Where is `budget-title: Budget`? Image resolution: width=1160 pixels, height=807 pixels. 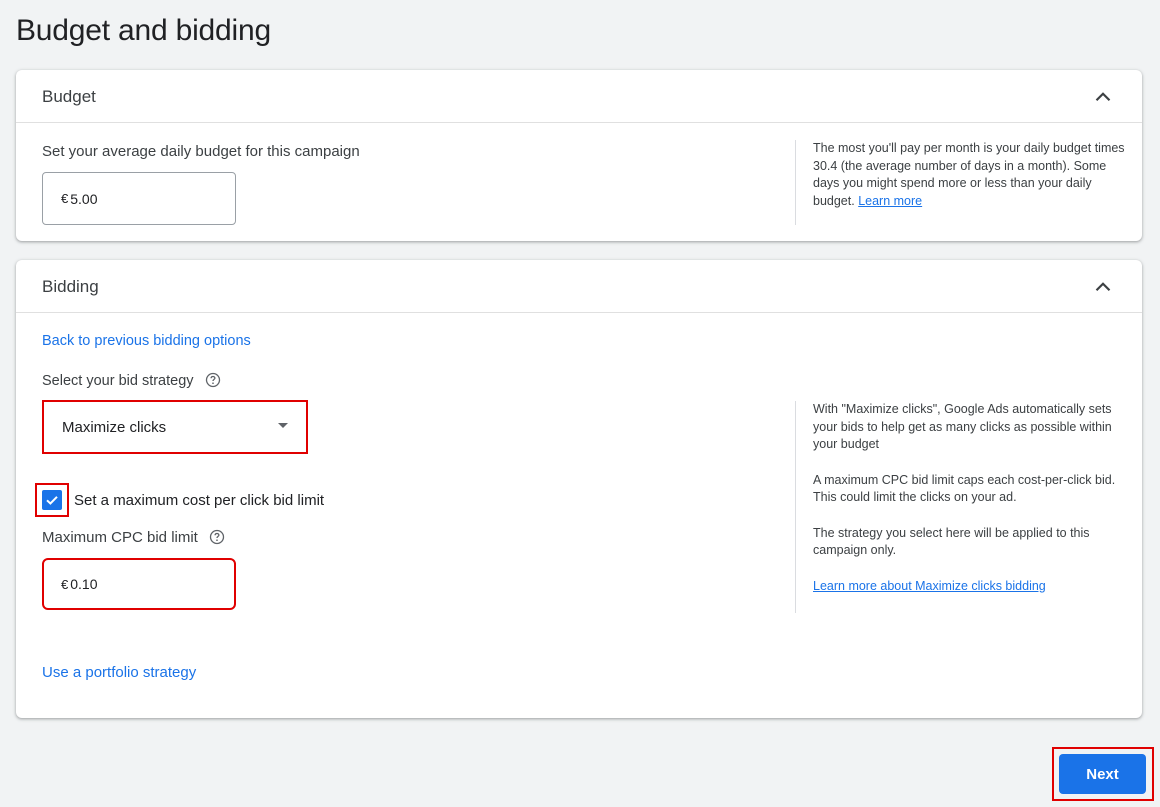
budget-title: Budget is located at coordinates (69, 96).